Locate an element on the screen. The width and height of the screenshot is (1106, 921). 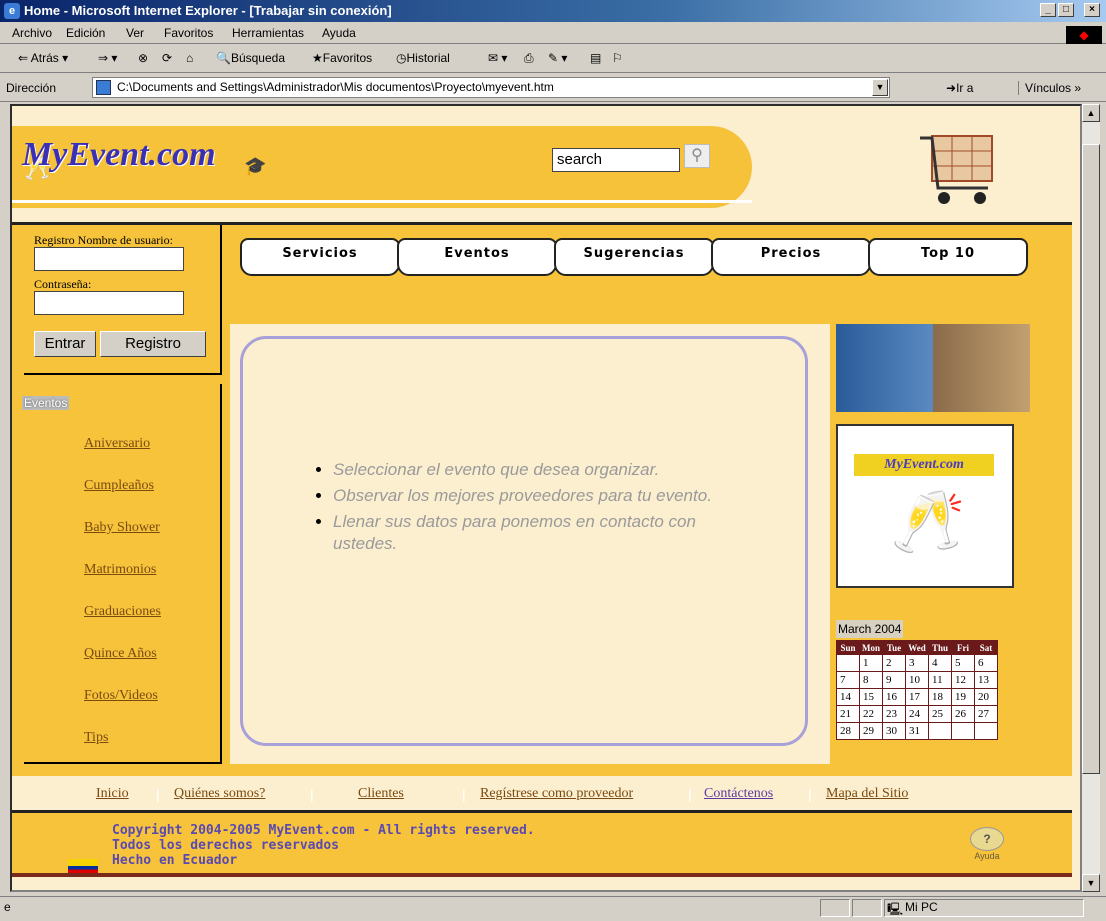
footer-link-proveedor: Regístrese como proveedor is located at coordinates (556, 794).